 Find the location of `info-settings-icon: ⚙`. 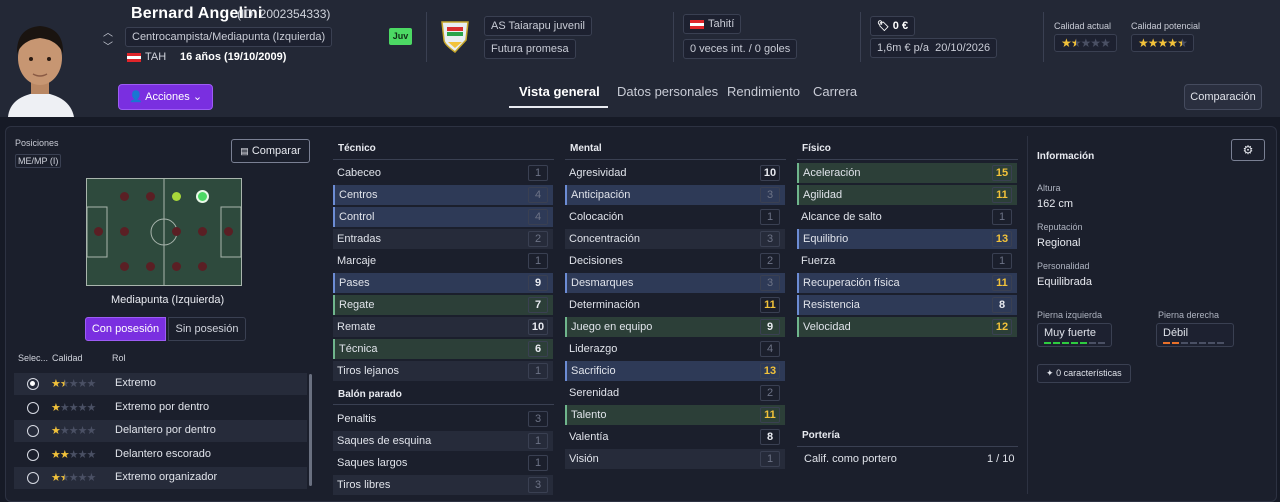

info-settings-icon: ⚙ is located at coordinates (1248, 150).